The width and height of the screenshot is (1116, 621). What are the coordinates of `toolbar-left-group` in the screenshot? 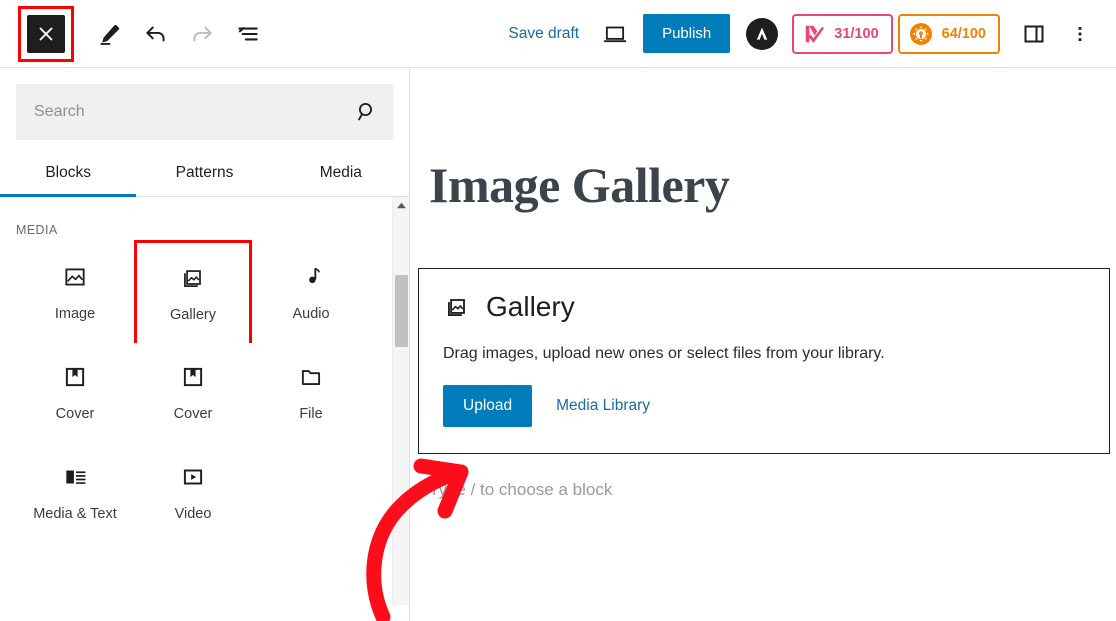 It's located at (135, 33).